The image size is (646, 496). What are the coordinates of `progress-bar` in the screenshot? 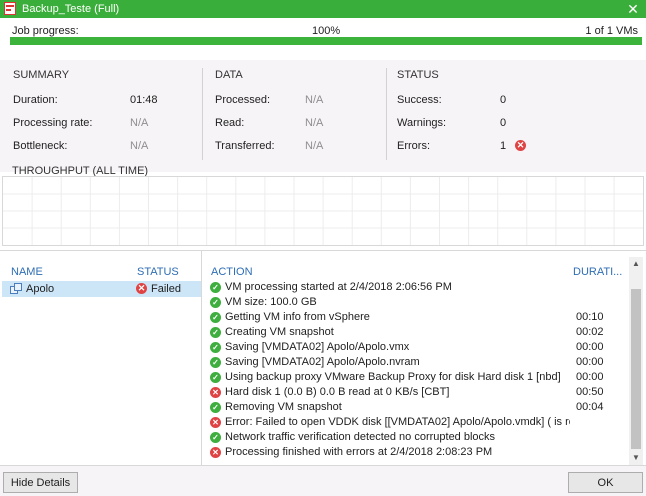 It's located at (326, 41).